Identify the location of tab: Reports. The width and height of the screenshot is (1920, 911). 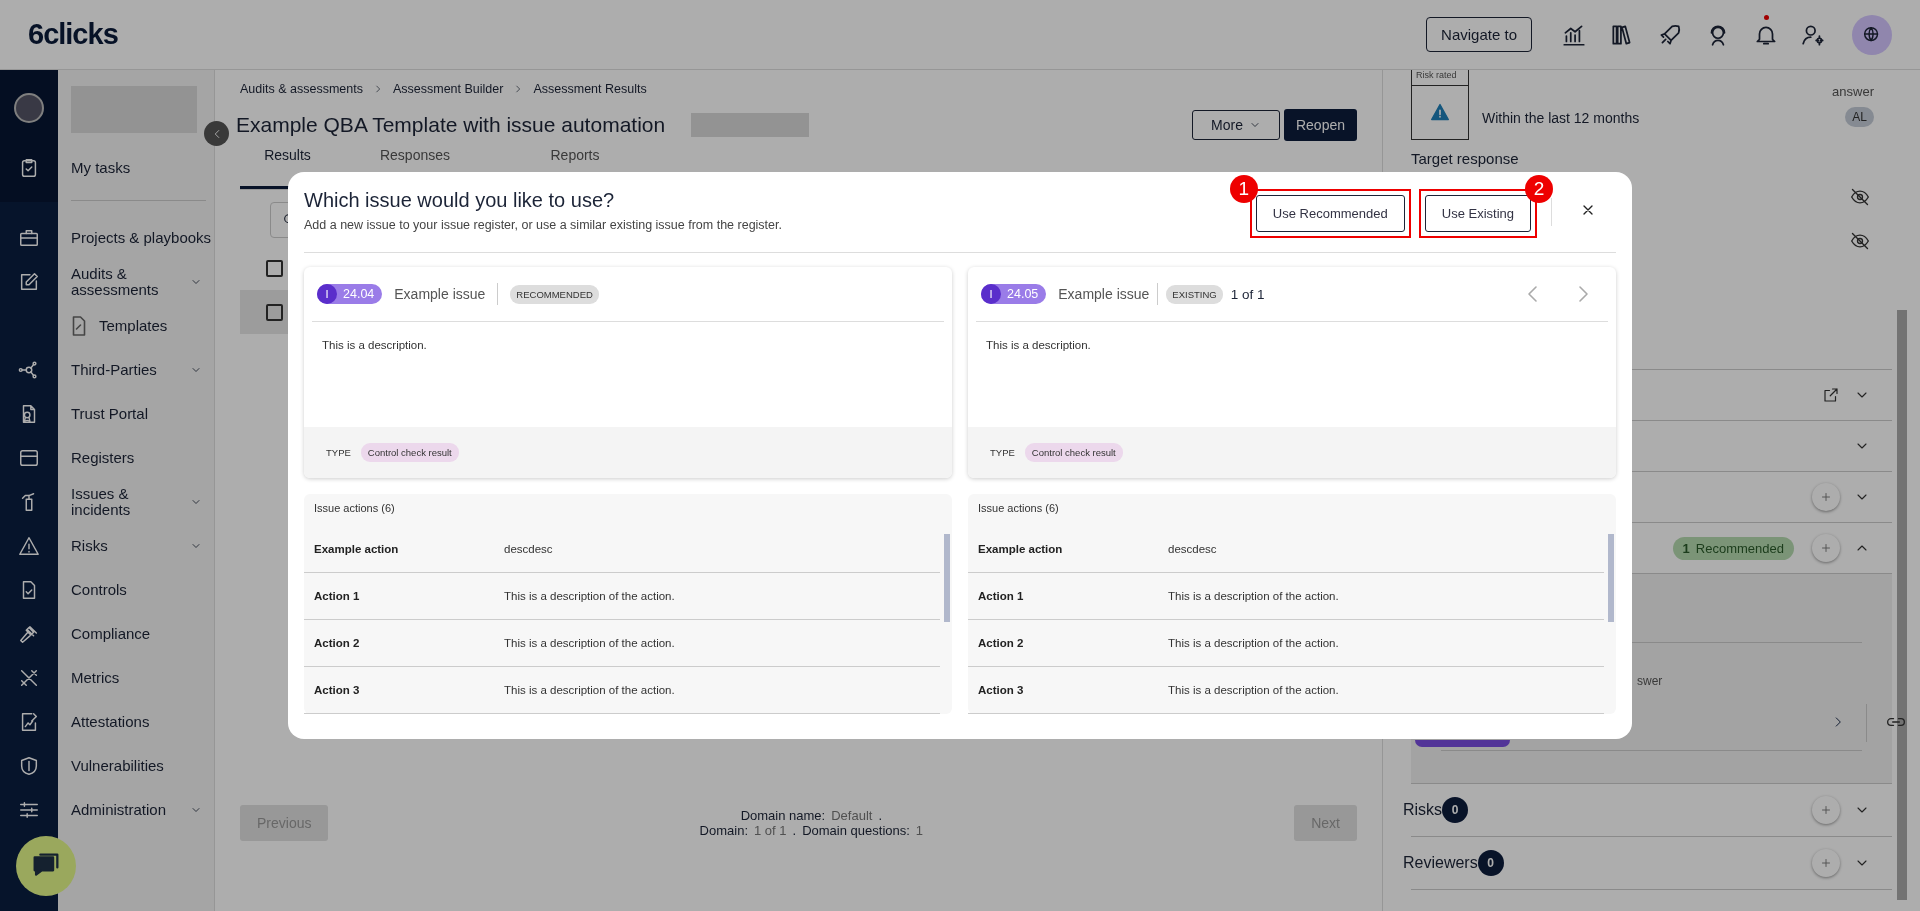
(575, 166).